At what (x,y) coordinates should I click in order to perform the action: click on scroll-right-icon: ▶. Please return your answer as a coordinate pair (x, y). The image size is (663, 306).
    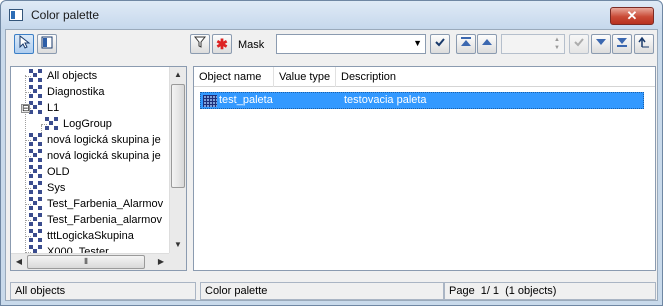
    Looking at the image, I should click on (161, 262).